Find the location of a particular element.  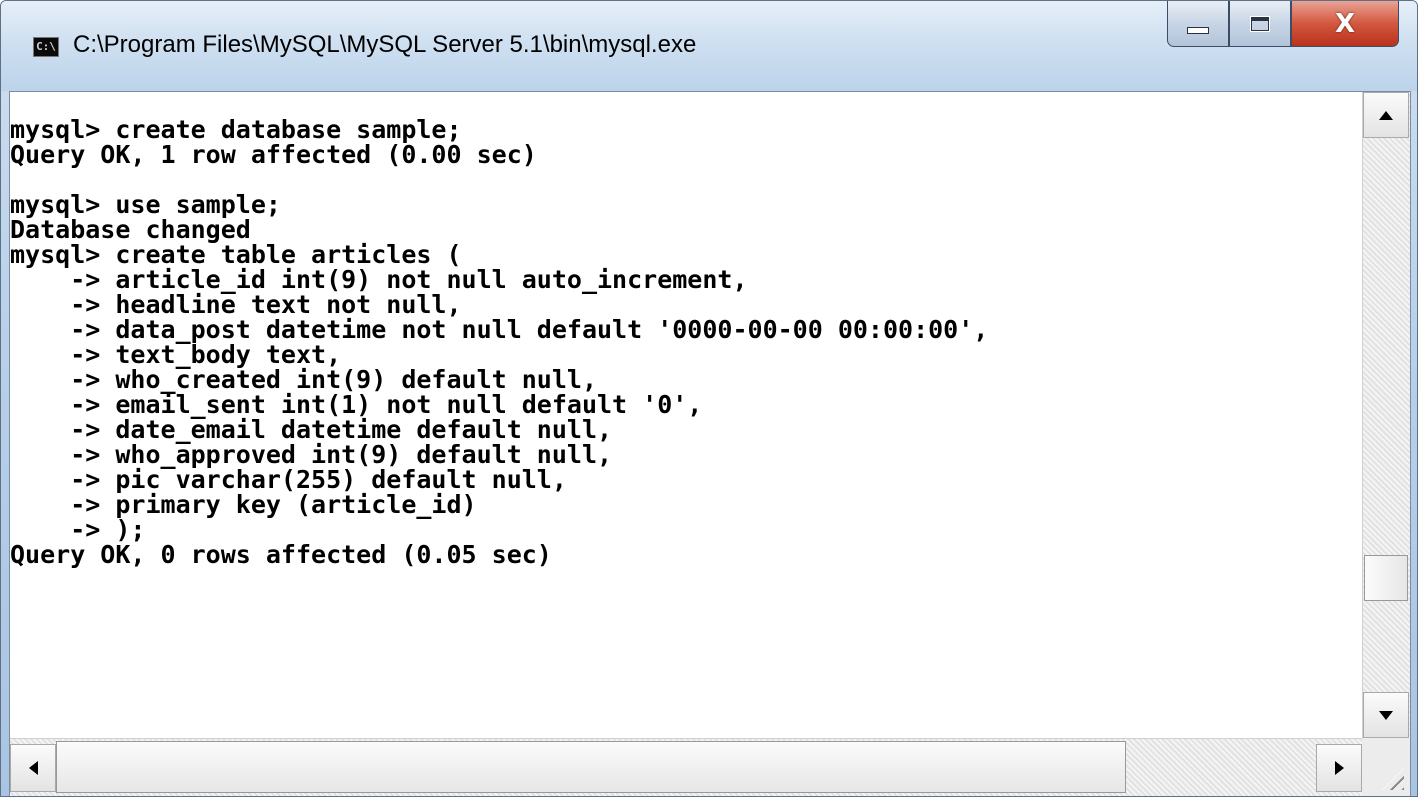

console-line: -> primary key (article_id) is located at coordinates (243, 504).